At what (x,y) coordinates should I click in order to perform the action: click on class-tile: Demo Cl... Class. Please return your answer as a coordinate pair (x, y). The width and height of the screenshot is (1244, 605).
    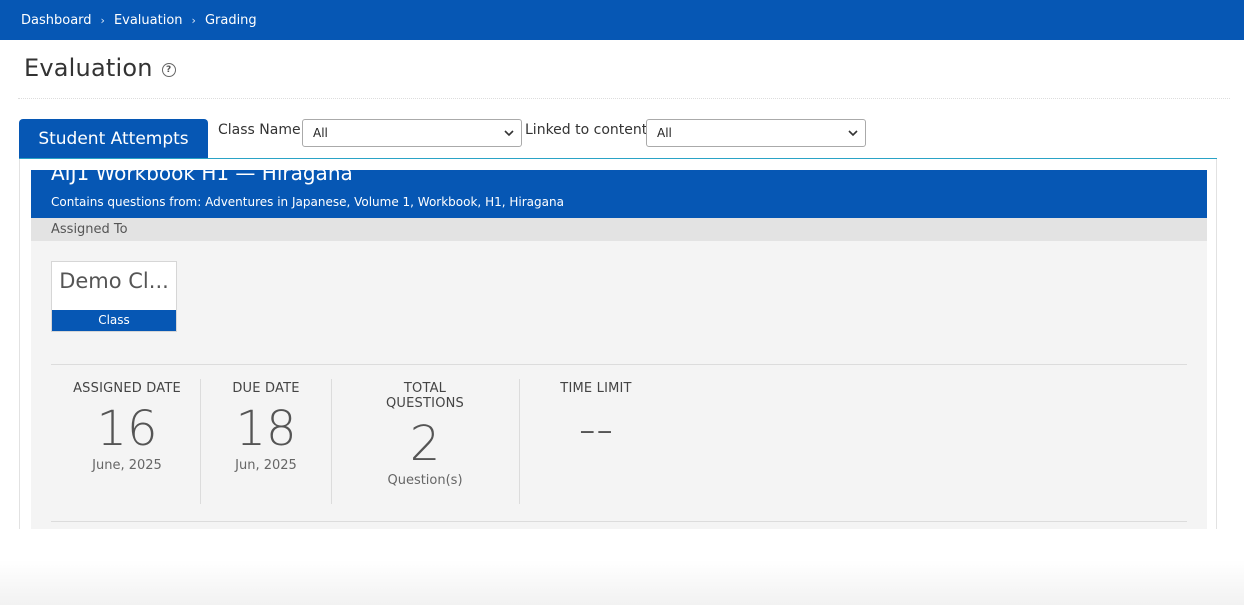
    Looking at the image, I should click on (114, 296).